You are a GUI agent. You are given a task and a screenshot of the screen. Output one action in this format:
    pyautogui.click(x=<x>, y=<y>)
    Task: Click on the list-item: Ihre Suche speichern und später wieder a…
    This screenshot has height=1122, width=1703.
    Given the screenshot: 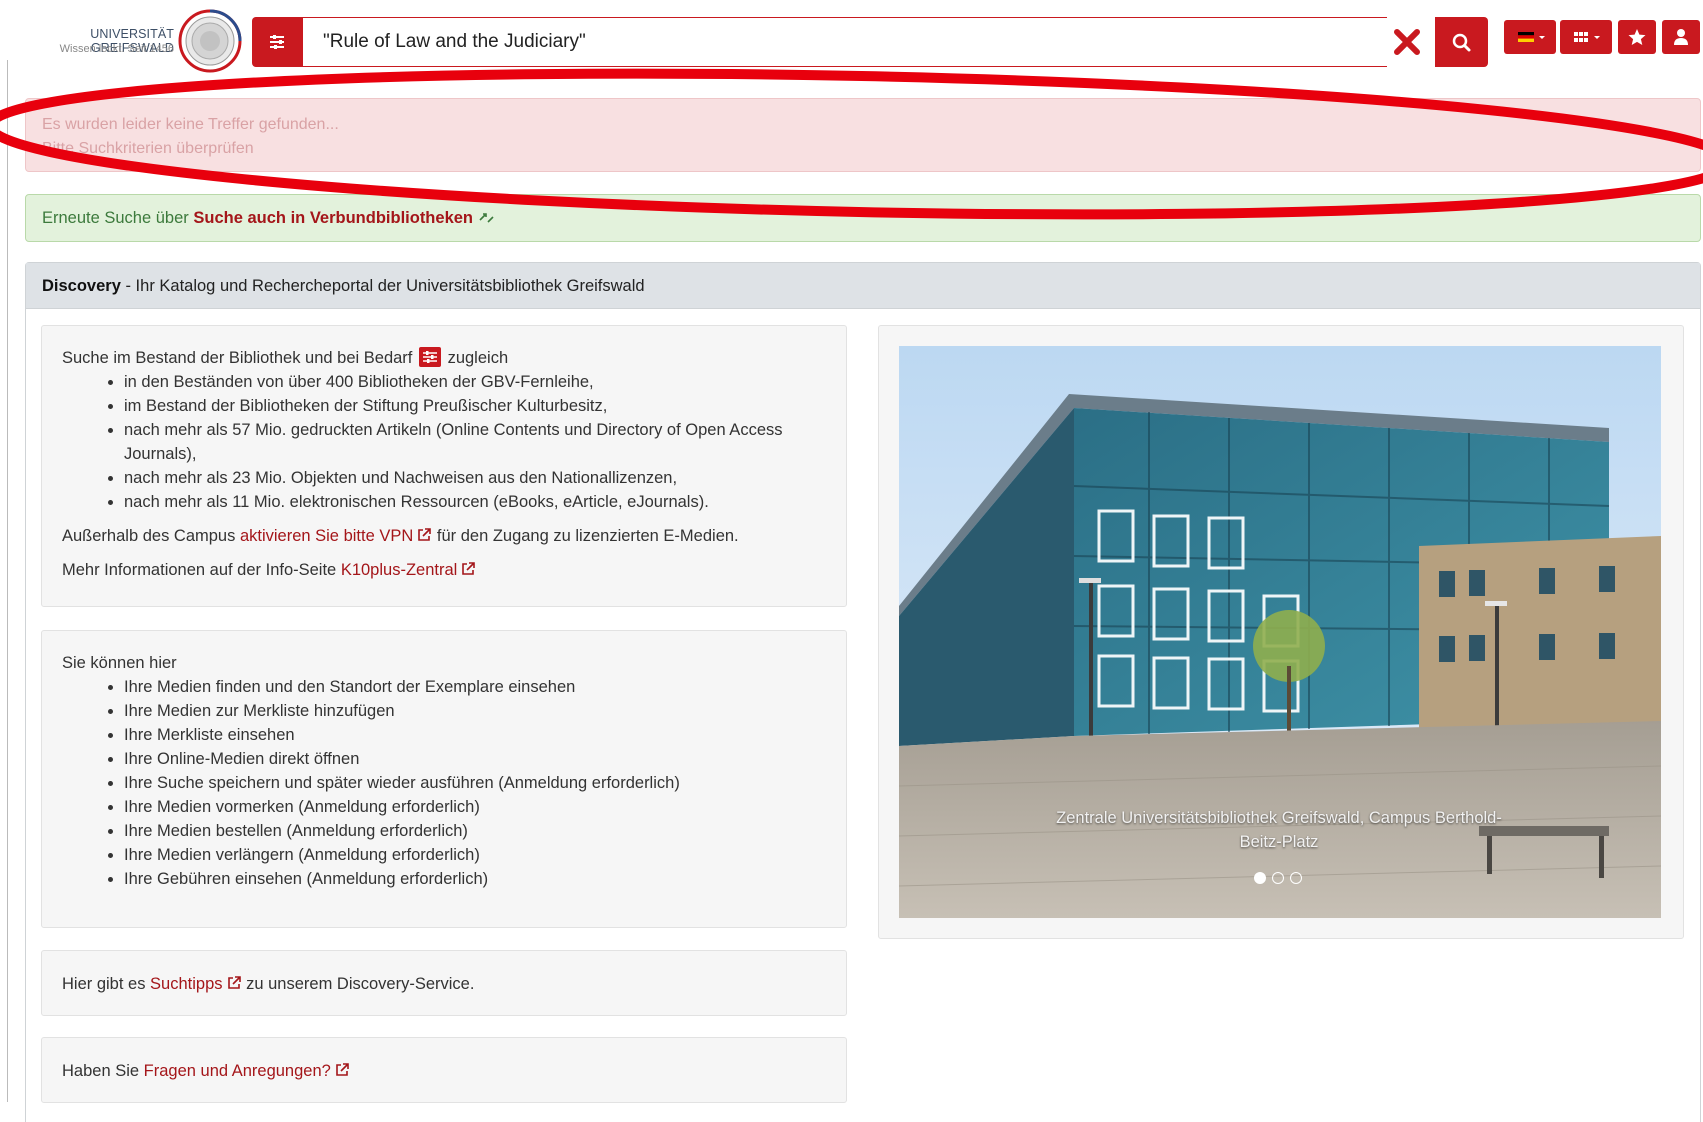 What is the action you would take?
    pyautogui.click(x=475, y=783)
    